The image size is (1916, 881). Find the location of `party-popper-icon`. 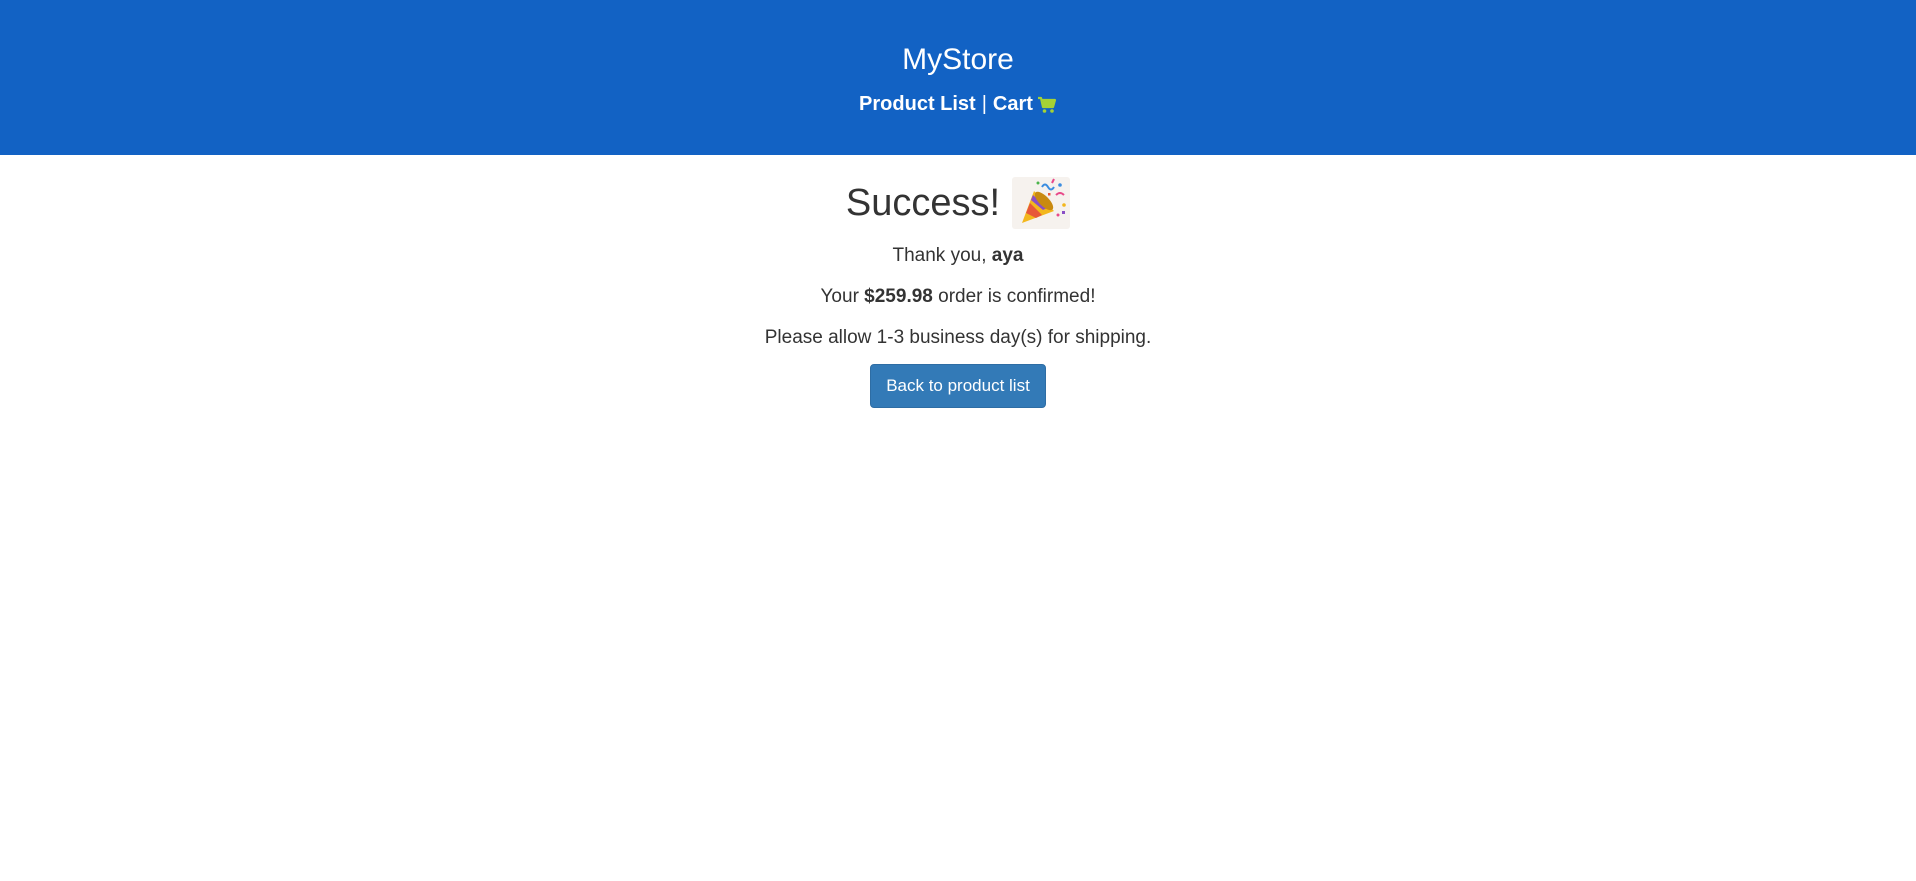

party-popper-icon is located at coordinates (1041, 203).